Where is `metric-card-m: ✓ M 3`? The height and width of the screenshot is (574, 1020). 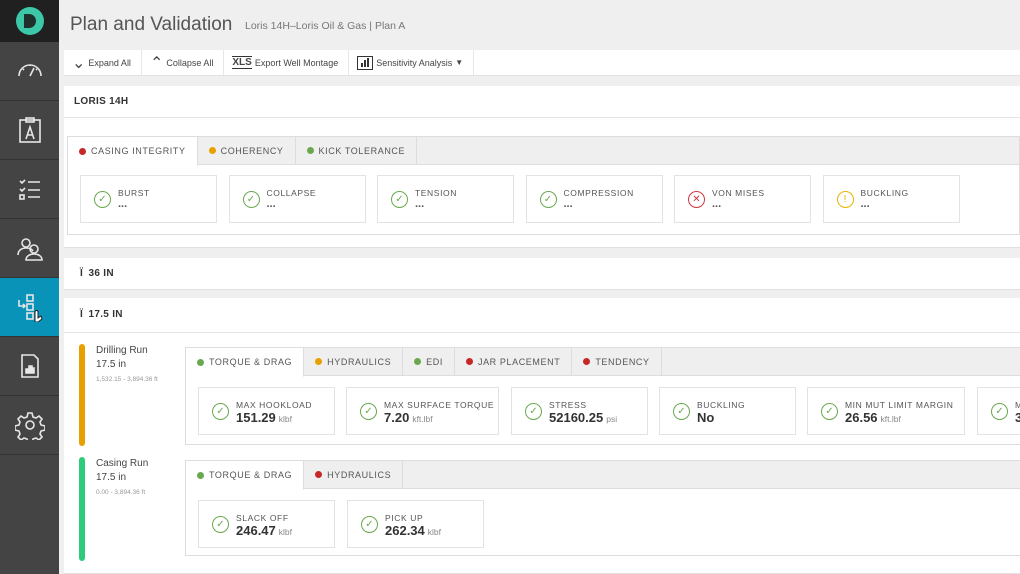
metric-card-m: ✓ M 3 is located at coordinates (998, 411).